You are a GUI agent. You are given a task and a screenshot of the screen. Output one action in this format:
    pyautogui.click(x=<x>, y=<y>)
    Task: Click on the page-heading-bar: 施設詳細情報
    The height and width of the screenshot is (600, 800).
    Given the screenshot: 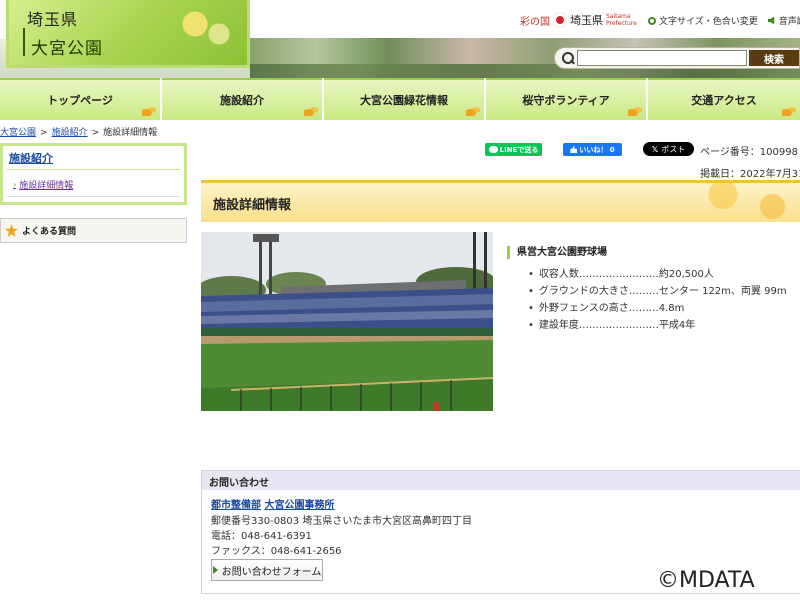 What is the action you would take?
    pyautogui.click(x=500, y=201)
    